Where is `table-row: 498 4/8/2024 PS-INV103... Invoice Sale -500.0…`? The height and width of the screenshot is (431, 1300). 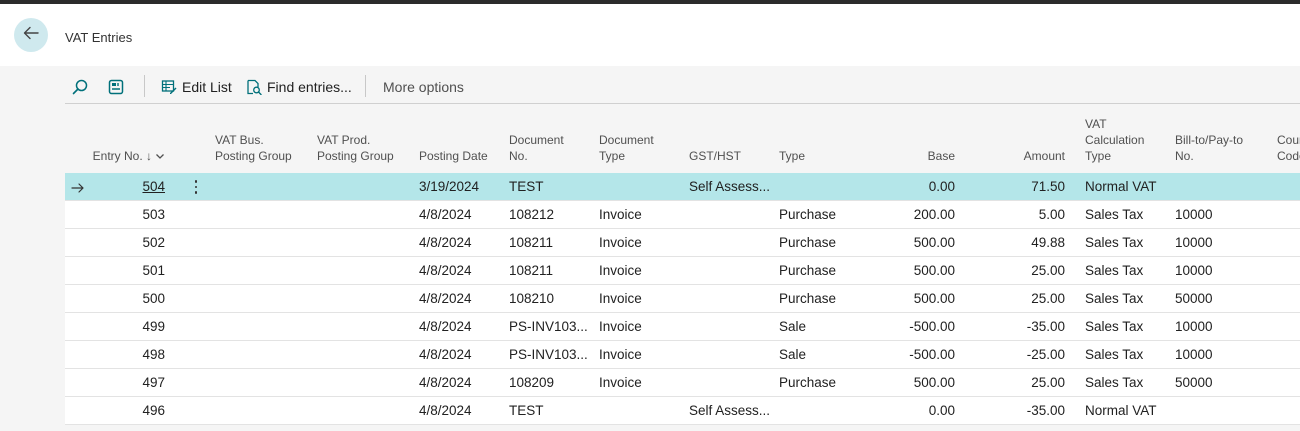
table-row: 498 4/8/2024 PS-INV103... Invoice Sale -500.0… is located at coordinates (682, 355).